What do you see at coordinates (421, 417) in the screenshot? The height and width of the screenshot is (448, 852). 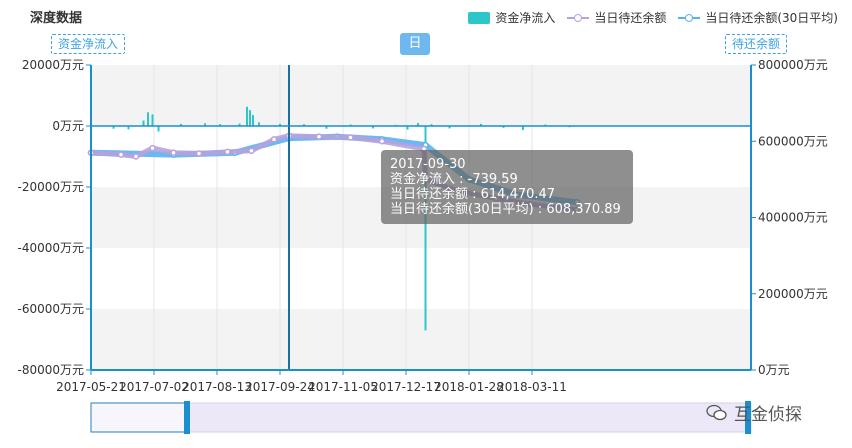 I see `datazoom` at bounding box center [421, 417].